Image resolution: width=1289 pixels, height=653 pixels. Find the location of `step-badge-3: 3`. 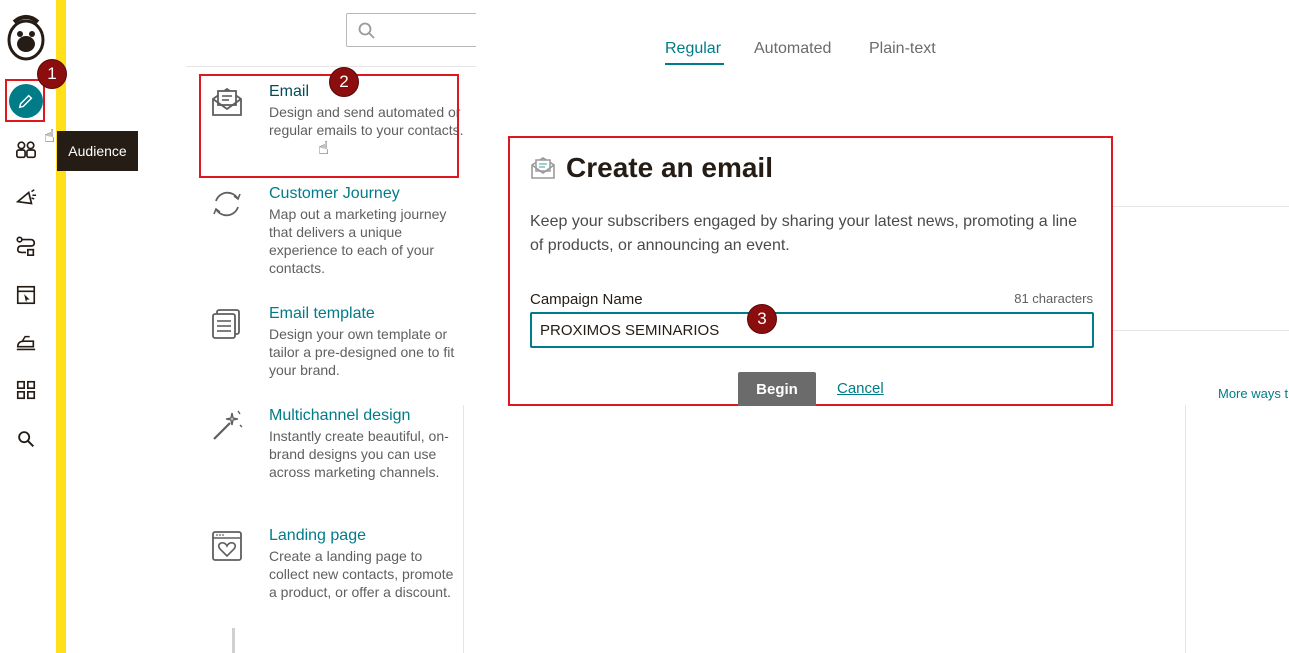

step-badge-3: 3 is located at coordinates (762, 319).